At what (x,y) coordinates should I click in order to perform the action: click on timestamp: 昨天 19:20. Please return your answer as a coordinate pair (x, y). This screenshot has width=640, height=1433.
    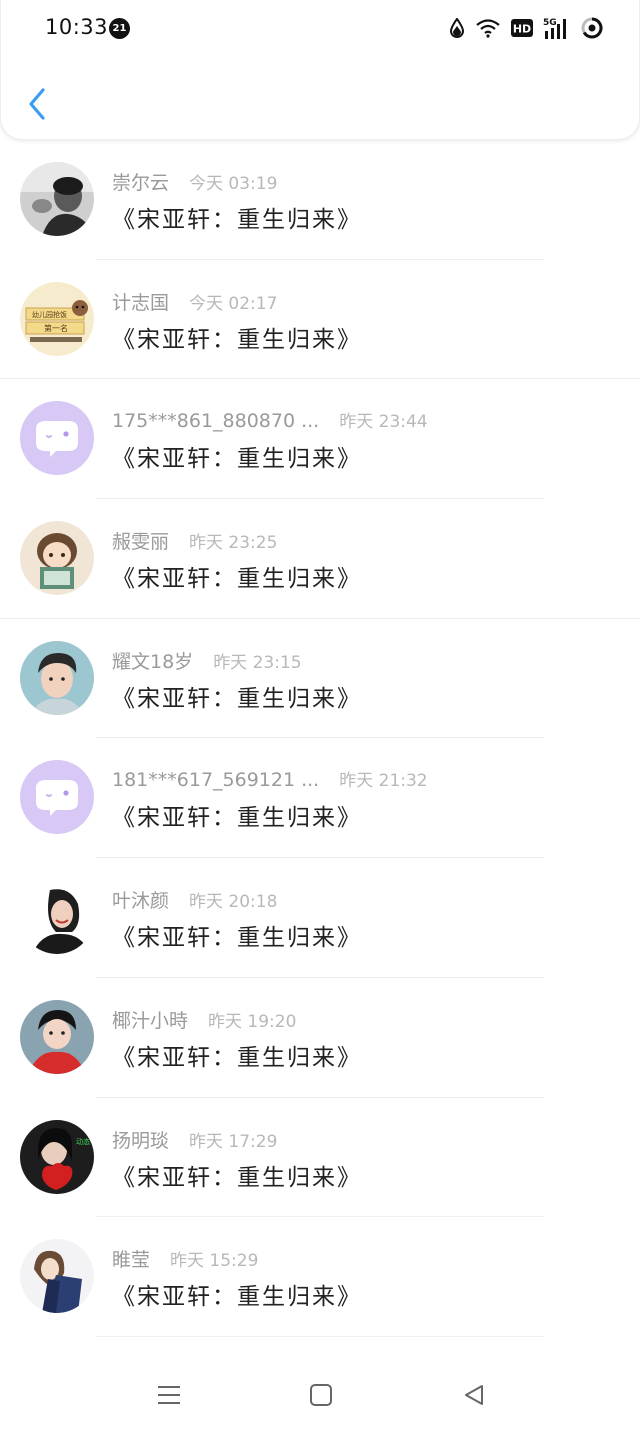
    Looking at the image, I should click on (252, 1021).